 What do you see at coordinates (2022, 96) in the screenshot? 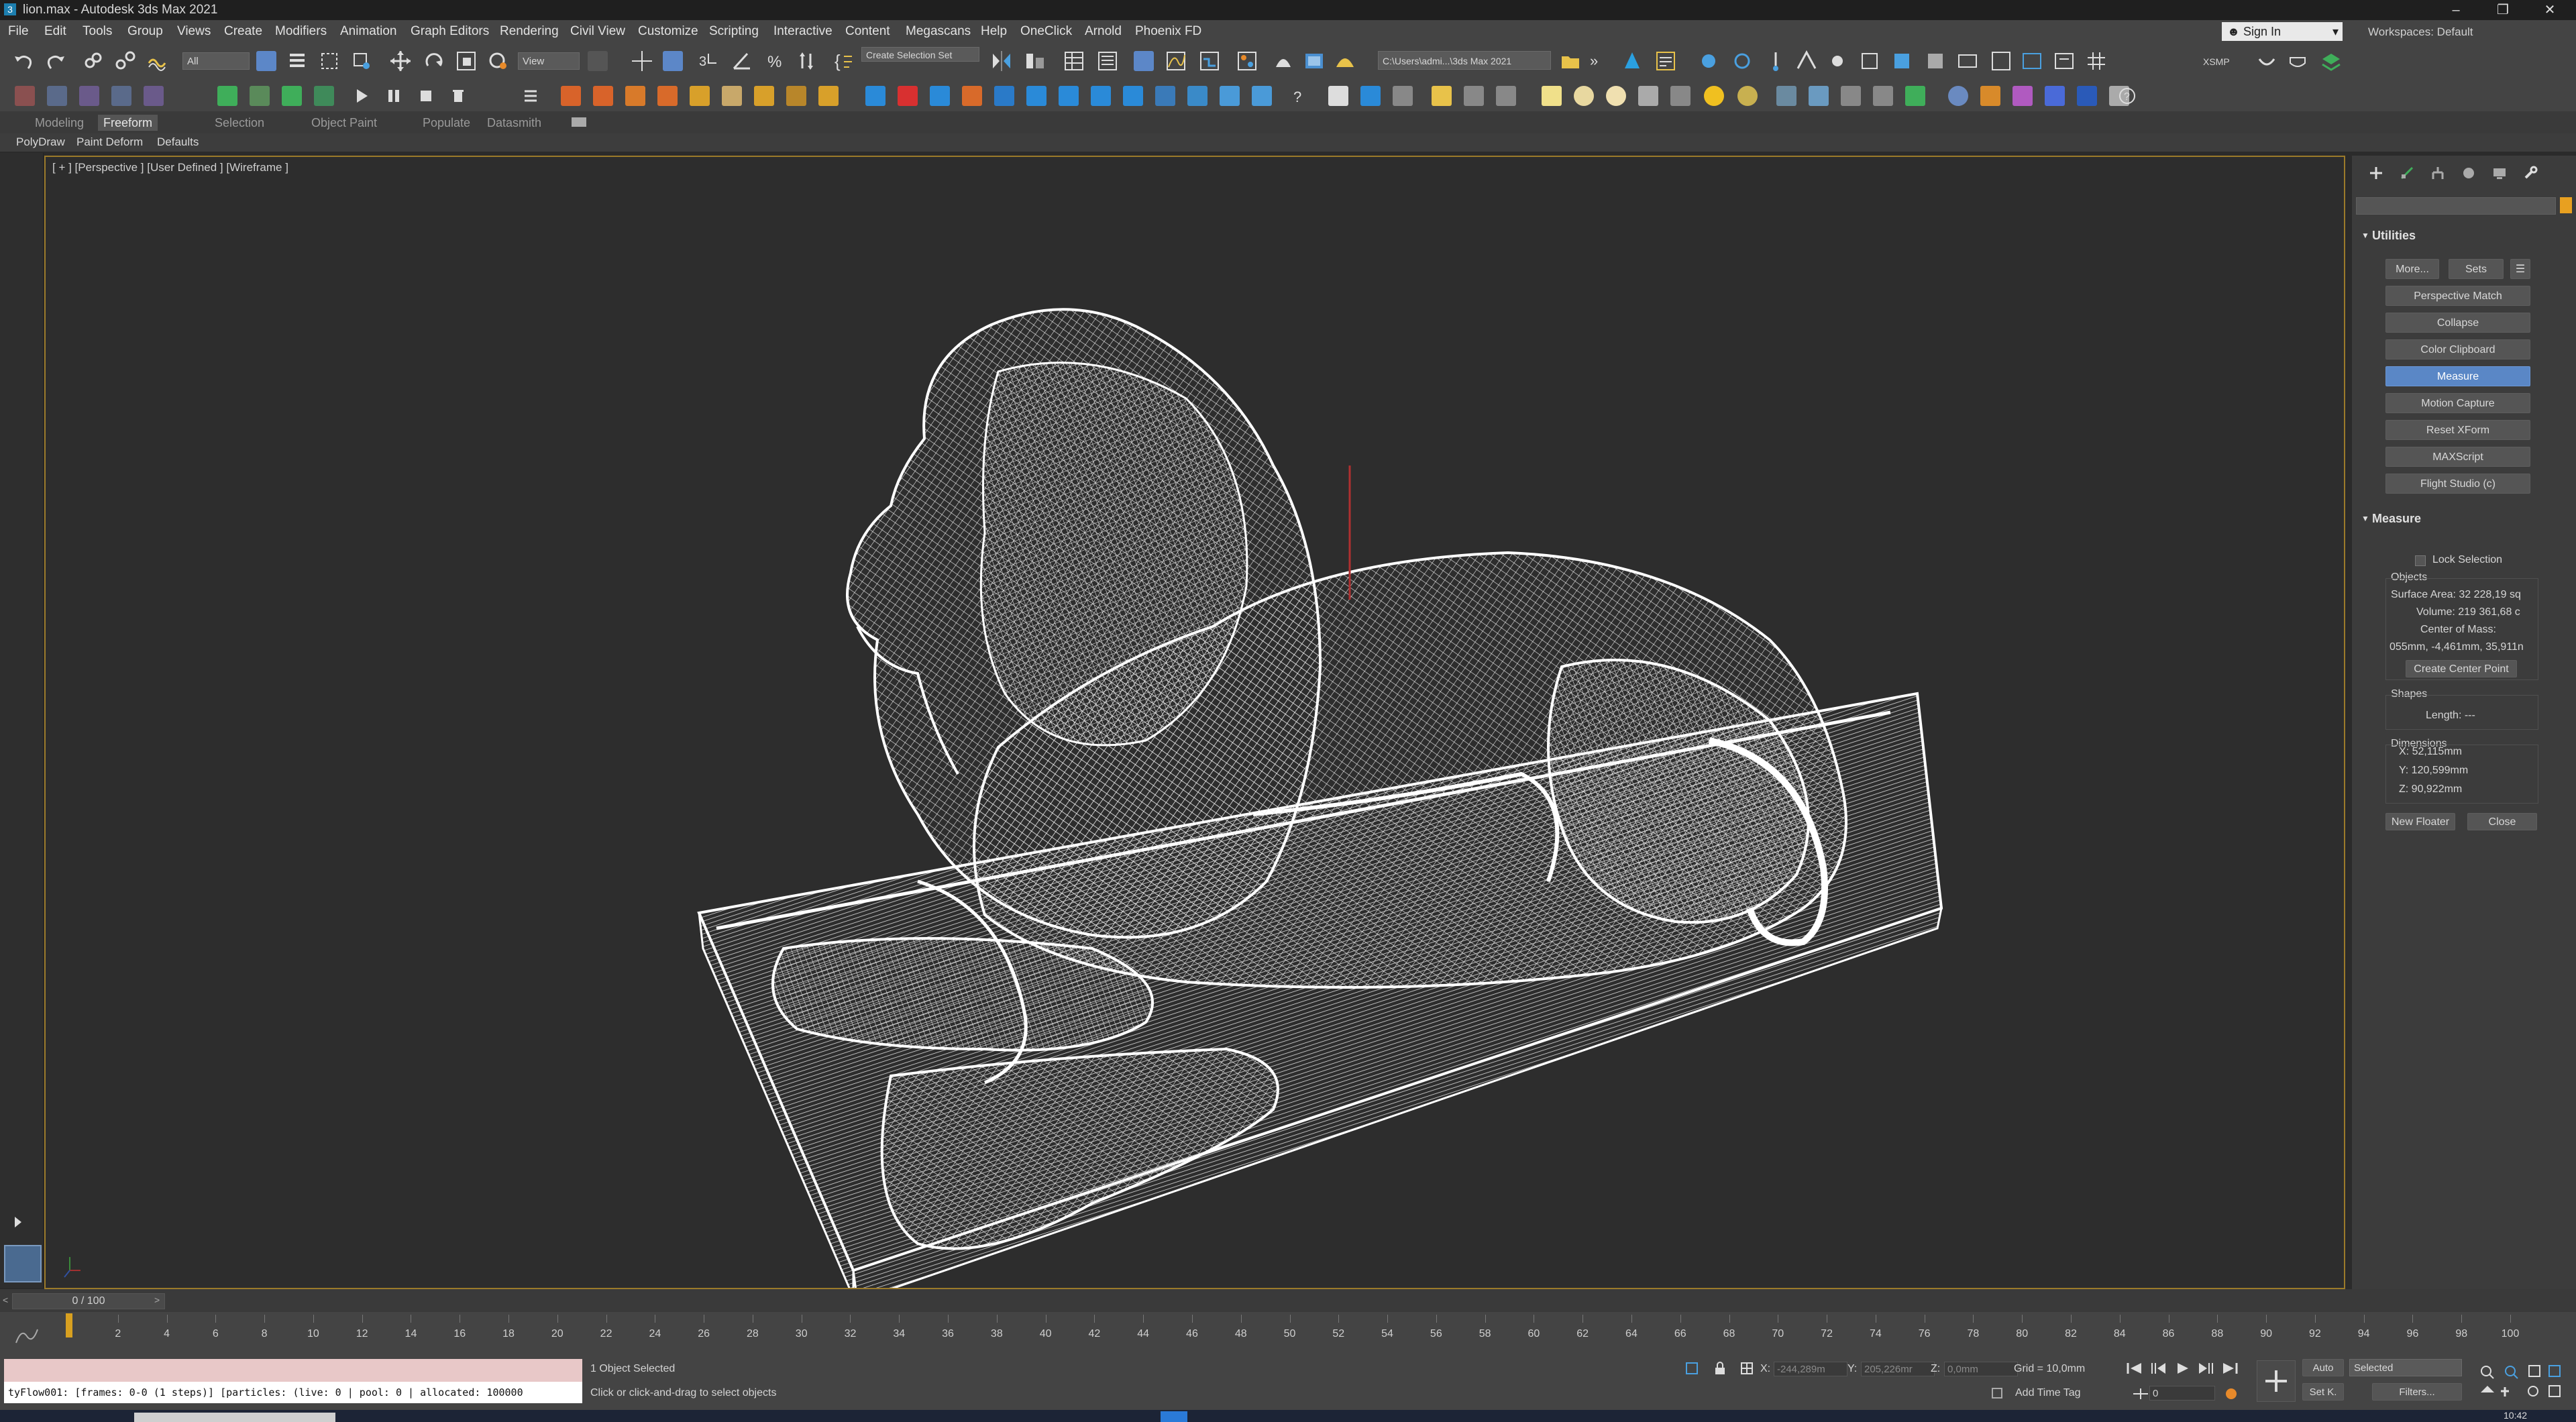
I see `vray-decal-icon` at bounding box center [2022, 96].